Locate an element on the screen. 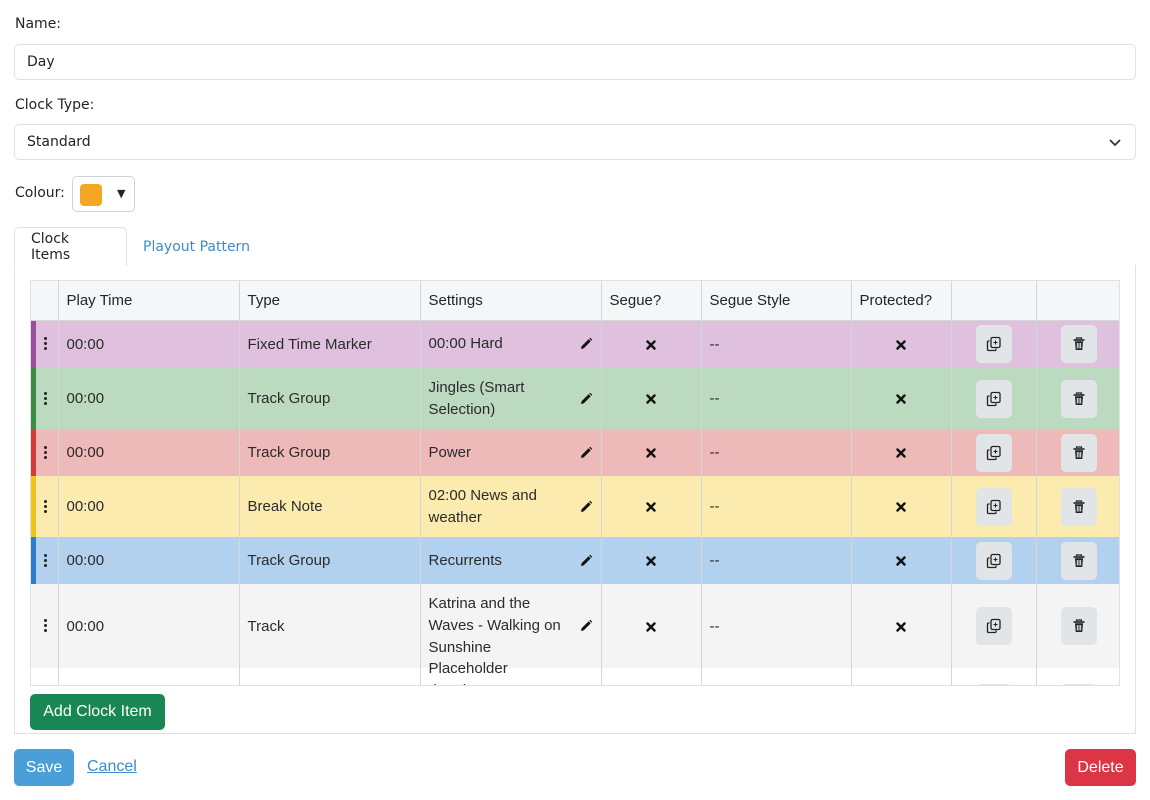  chevron-down-icon is located at coordinates (1115, 143).